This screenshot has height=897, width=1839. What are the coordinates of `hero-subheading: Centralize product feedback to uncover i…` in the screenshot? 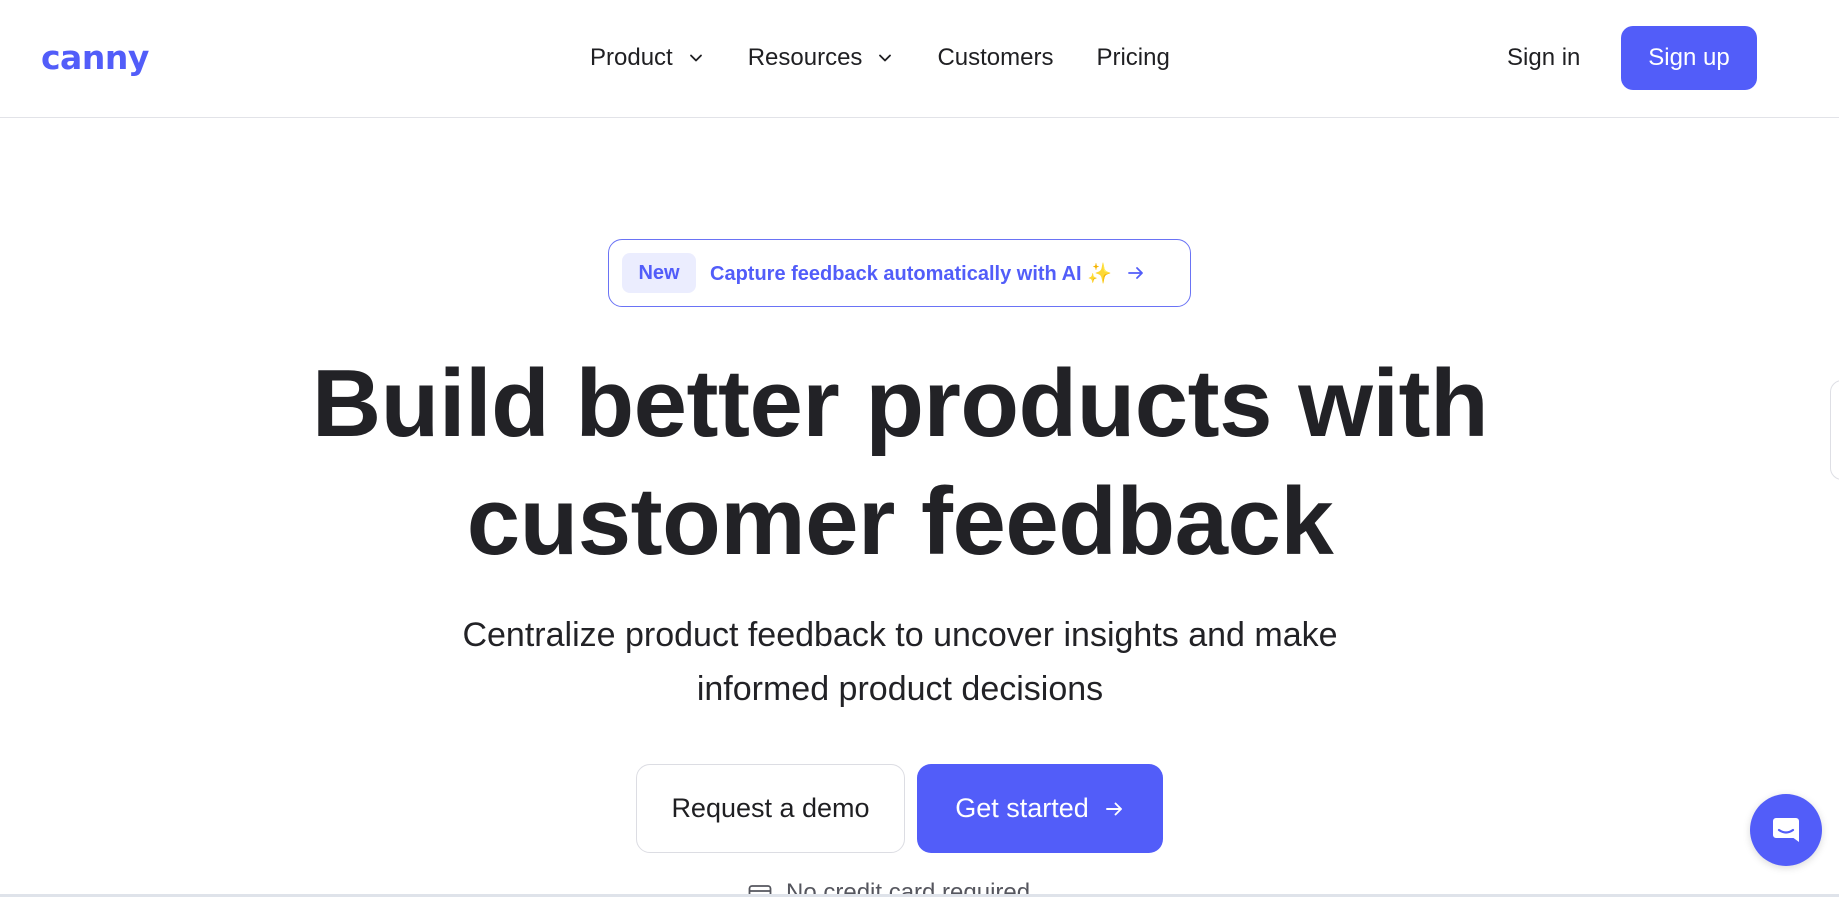 It's located at (900, 662).